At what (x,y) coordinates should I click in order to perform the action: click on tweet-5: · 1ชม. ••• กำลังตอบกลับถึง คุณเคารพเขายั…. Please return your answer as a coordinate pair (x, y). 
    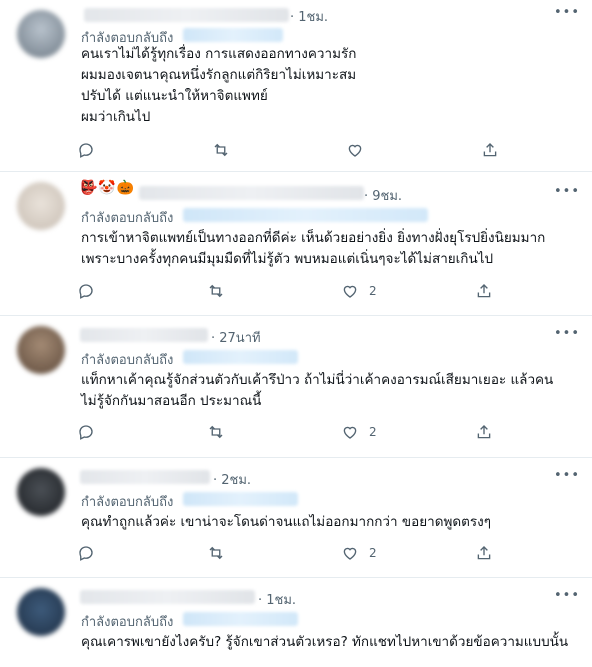
    Looking at the image, I should click on (296, 622).